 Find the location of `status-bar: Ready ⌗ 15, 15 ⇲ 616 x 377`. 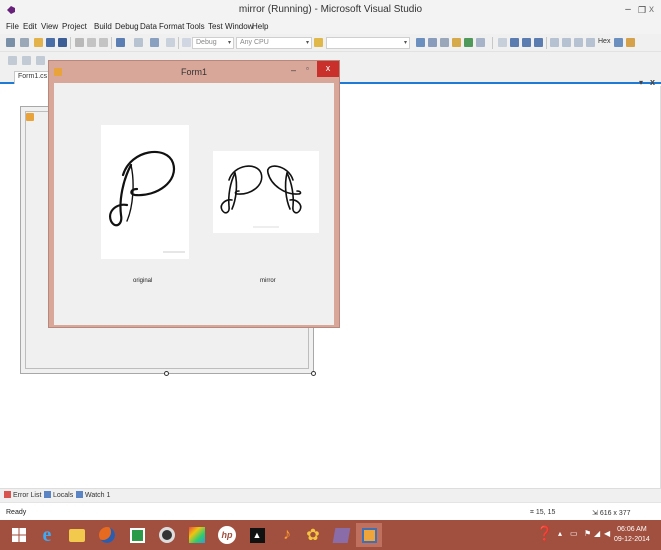

status-bar: Ready ⌗ 15, 15 ⇲ 616 x 377 is located at coordinates (330, 511).